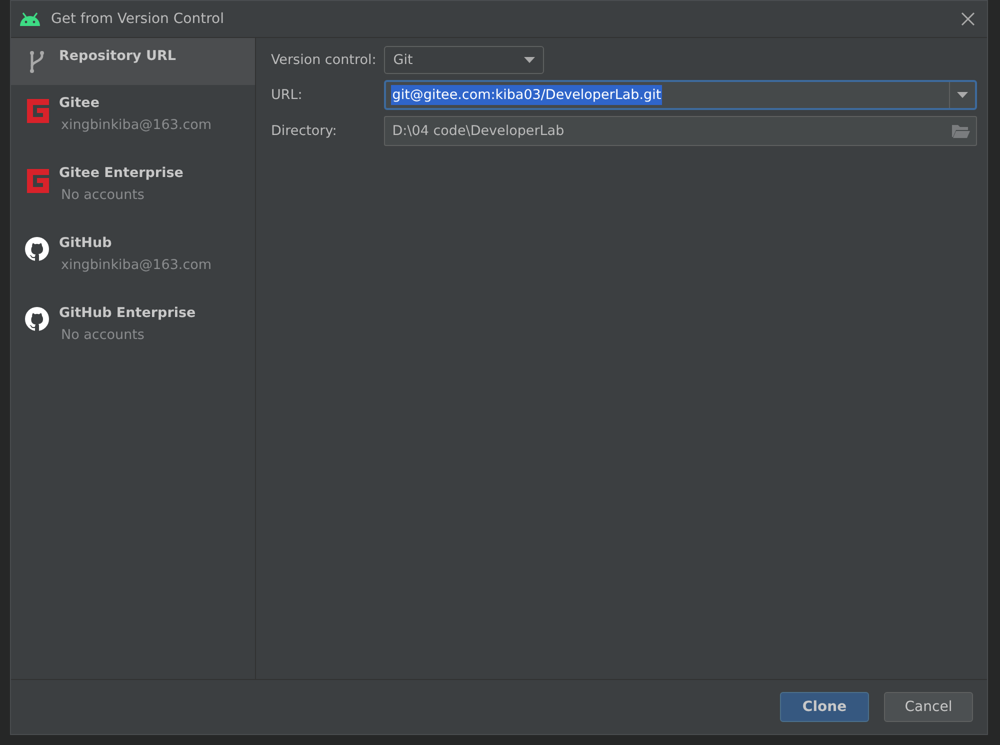 This screenshot has height=745, width=1000. I want to click on sidebar-item: Gitee xingbinkiba@163.com, so click(133, 120).